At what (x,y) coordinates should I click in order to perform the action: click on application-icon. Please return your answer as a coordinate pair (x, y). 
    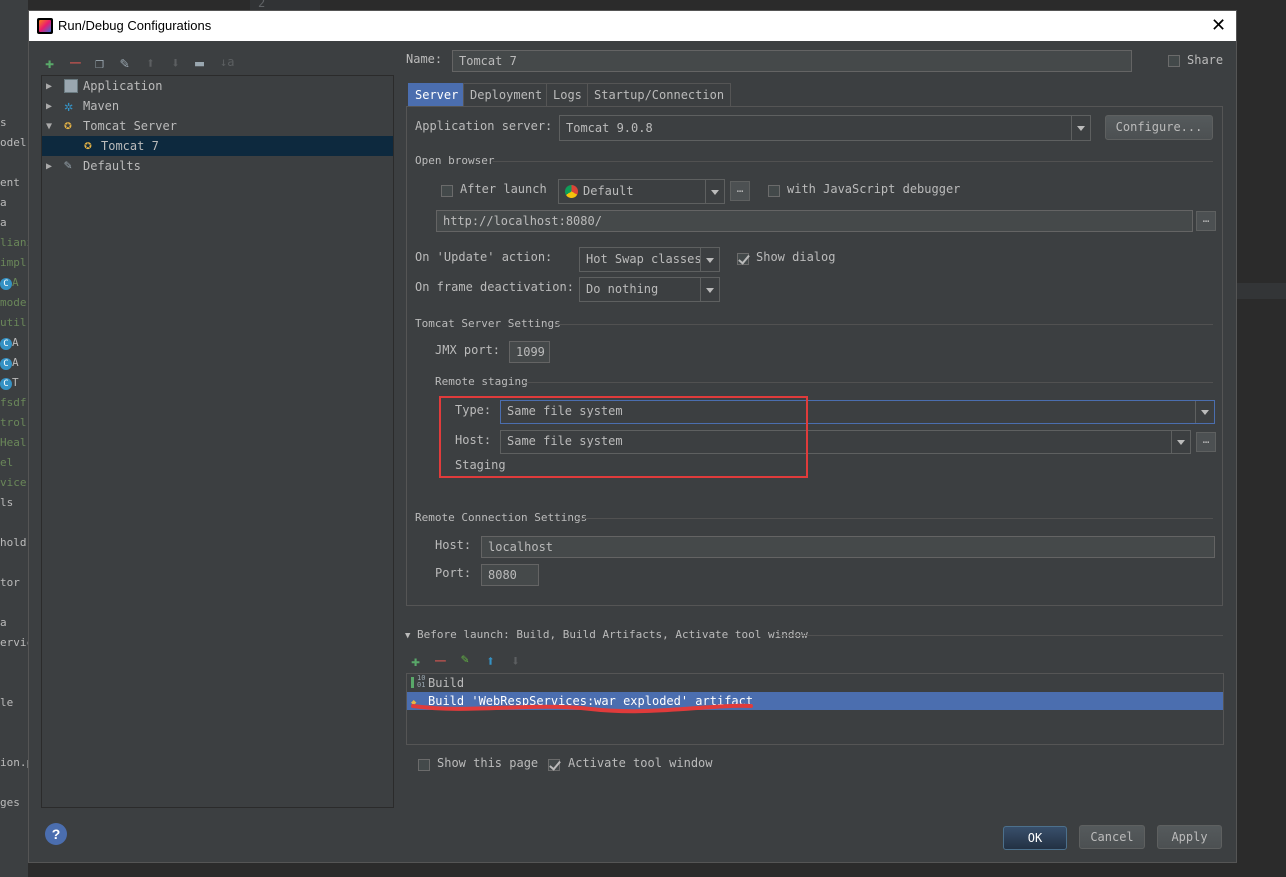
    Looking at the image, I should click on (71, 86).